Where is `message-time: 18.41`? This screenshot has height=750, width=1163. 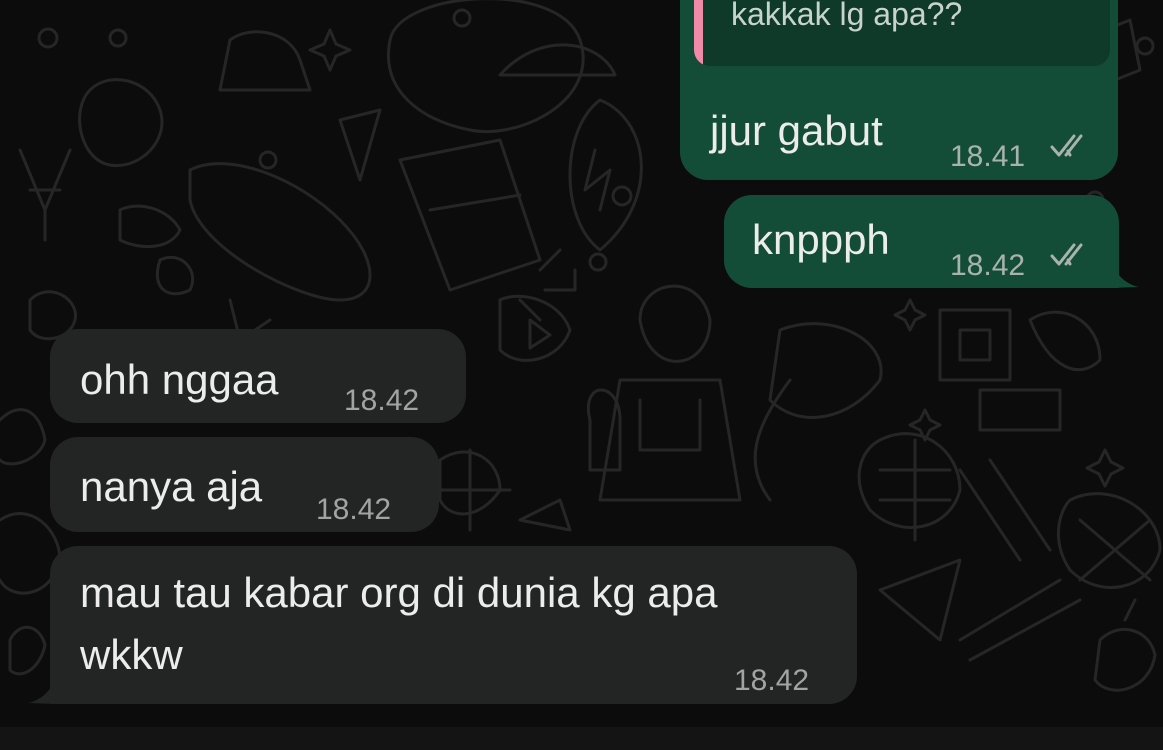 message-time: 18.41 is located at coordinates (988, 156).